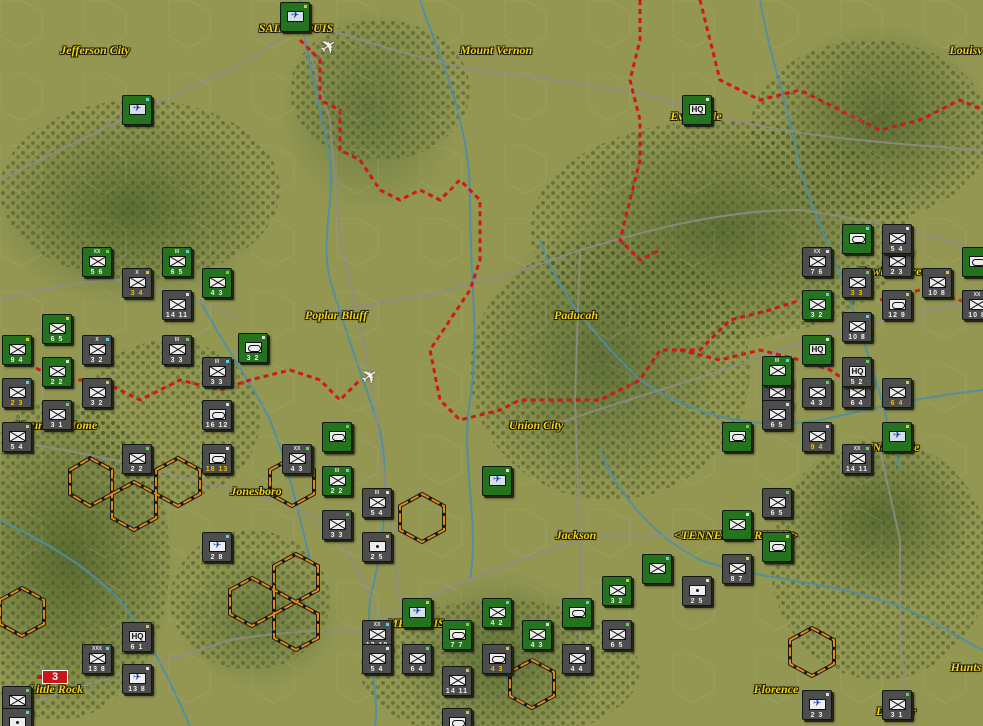 This screenshot has height=726, width=983. Describe the element at coordinates (97, 350) in the screenshot. I see `unit-counter: X3 2` at that location.